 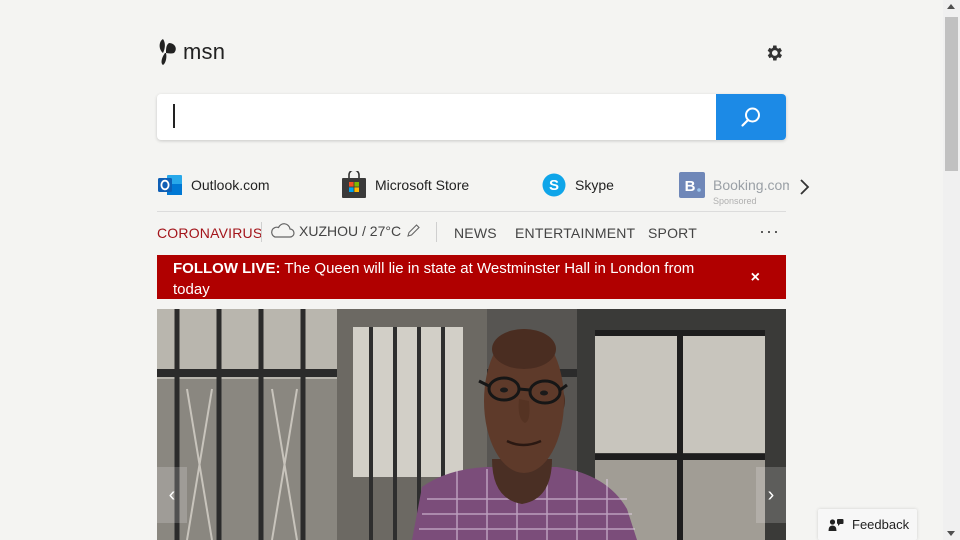 What do you see at coordinates (951, 6) in the screenshot?
I see `scroll-up-arrow-icon` at bounding box center [951, 6].